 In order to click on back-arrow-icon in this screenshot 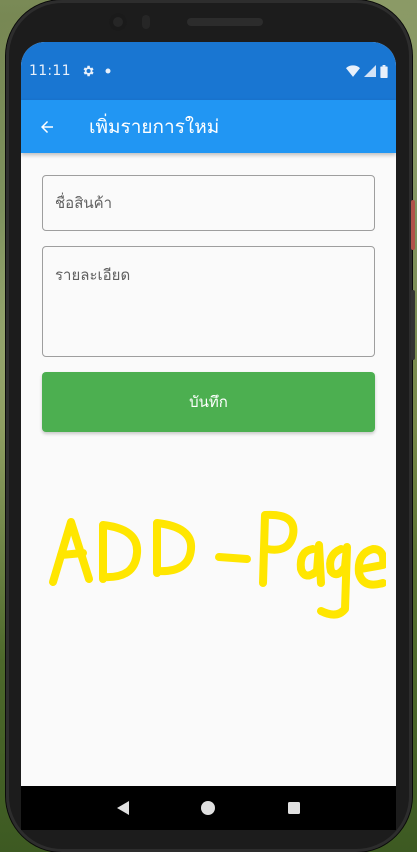, I will do `click(47, 126)`.